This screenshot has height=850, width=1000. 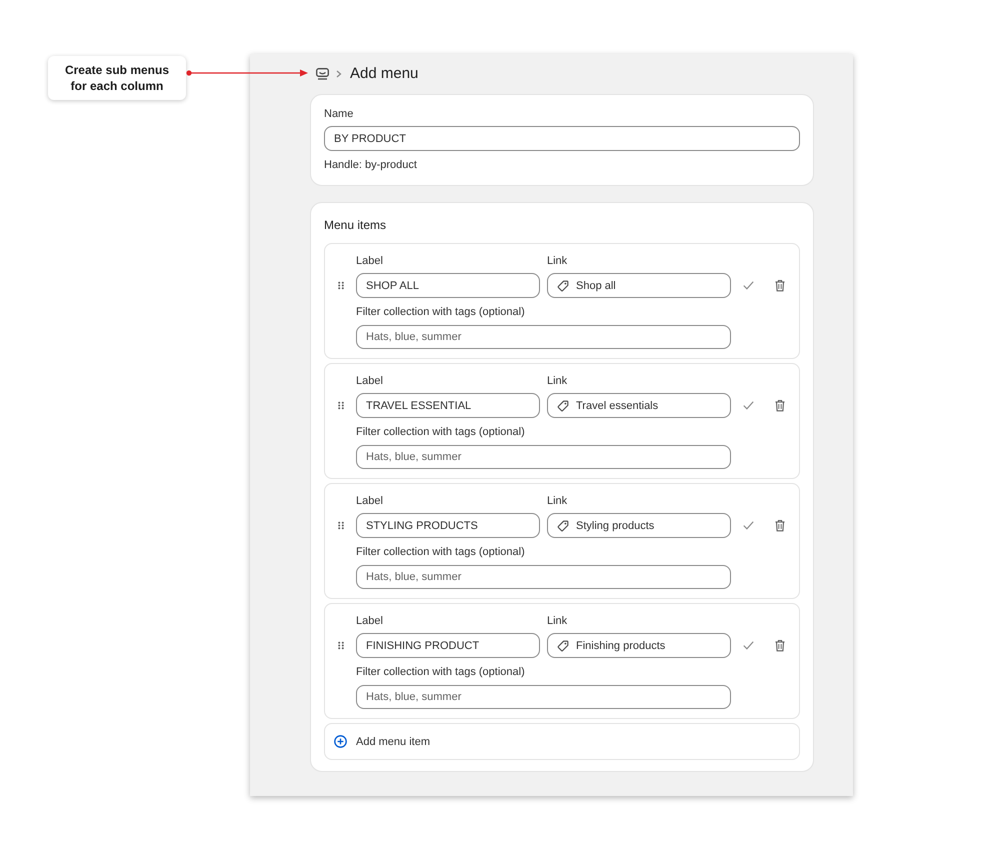 What do you see at coordinates (639, 525) in the screenshot?
I see `link-field: Styling products` at bounding box center [639, 525].